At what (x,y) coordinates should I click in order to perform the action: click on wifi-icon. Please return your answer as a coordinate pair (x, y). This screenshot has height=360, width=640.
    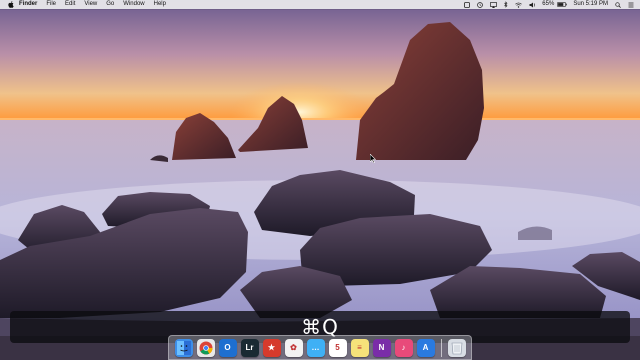
    Looking at the image, I should click on (519, 4).